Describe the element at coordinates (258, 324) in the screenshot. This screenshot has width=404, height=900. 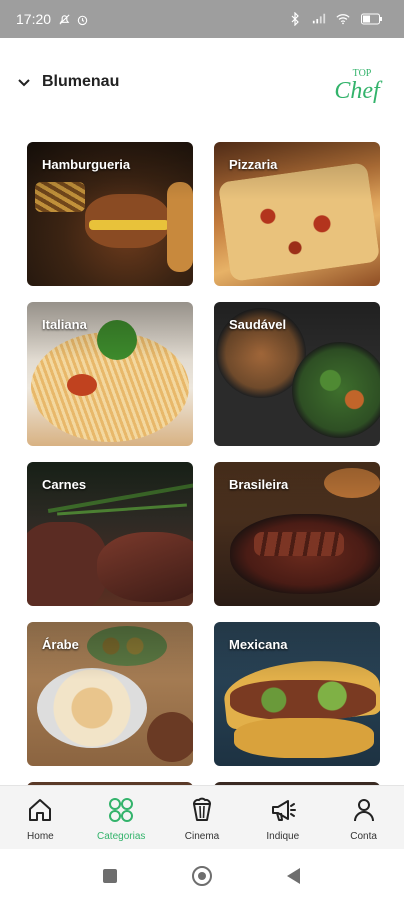
I see `category-label: Saudável` at that location.